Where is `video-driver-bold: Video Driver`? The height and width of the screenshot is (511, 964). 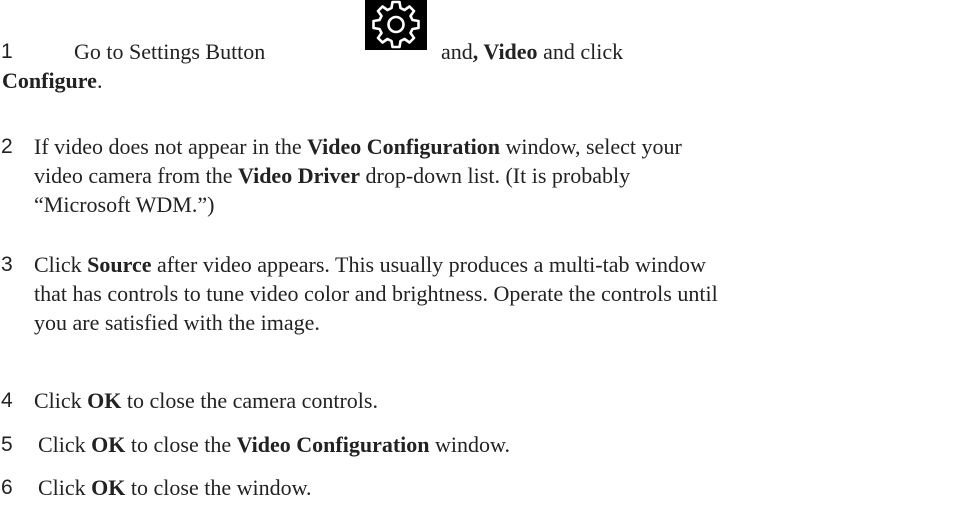
video-driver-bold: Video Driver is located at coordinates (299, 175).